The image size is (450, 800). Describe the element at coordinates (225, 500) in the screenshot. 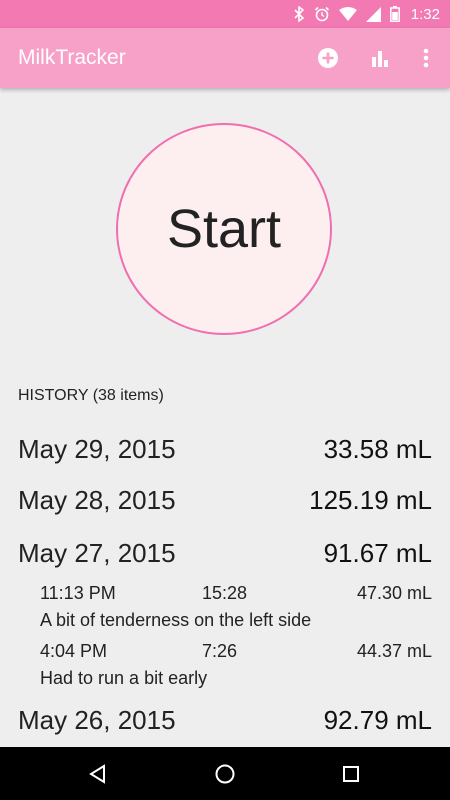

I see `history-day-row: May 28, 2015 125.19 mL` at that location.